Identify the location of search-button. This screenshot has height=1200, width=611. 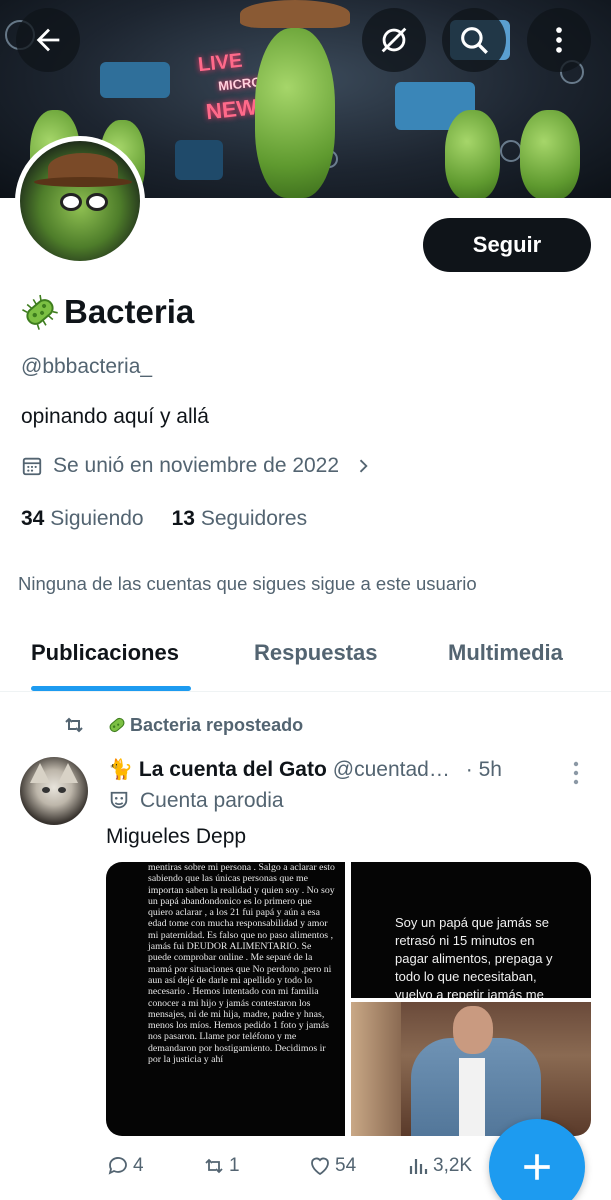
(474, 40).